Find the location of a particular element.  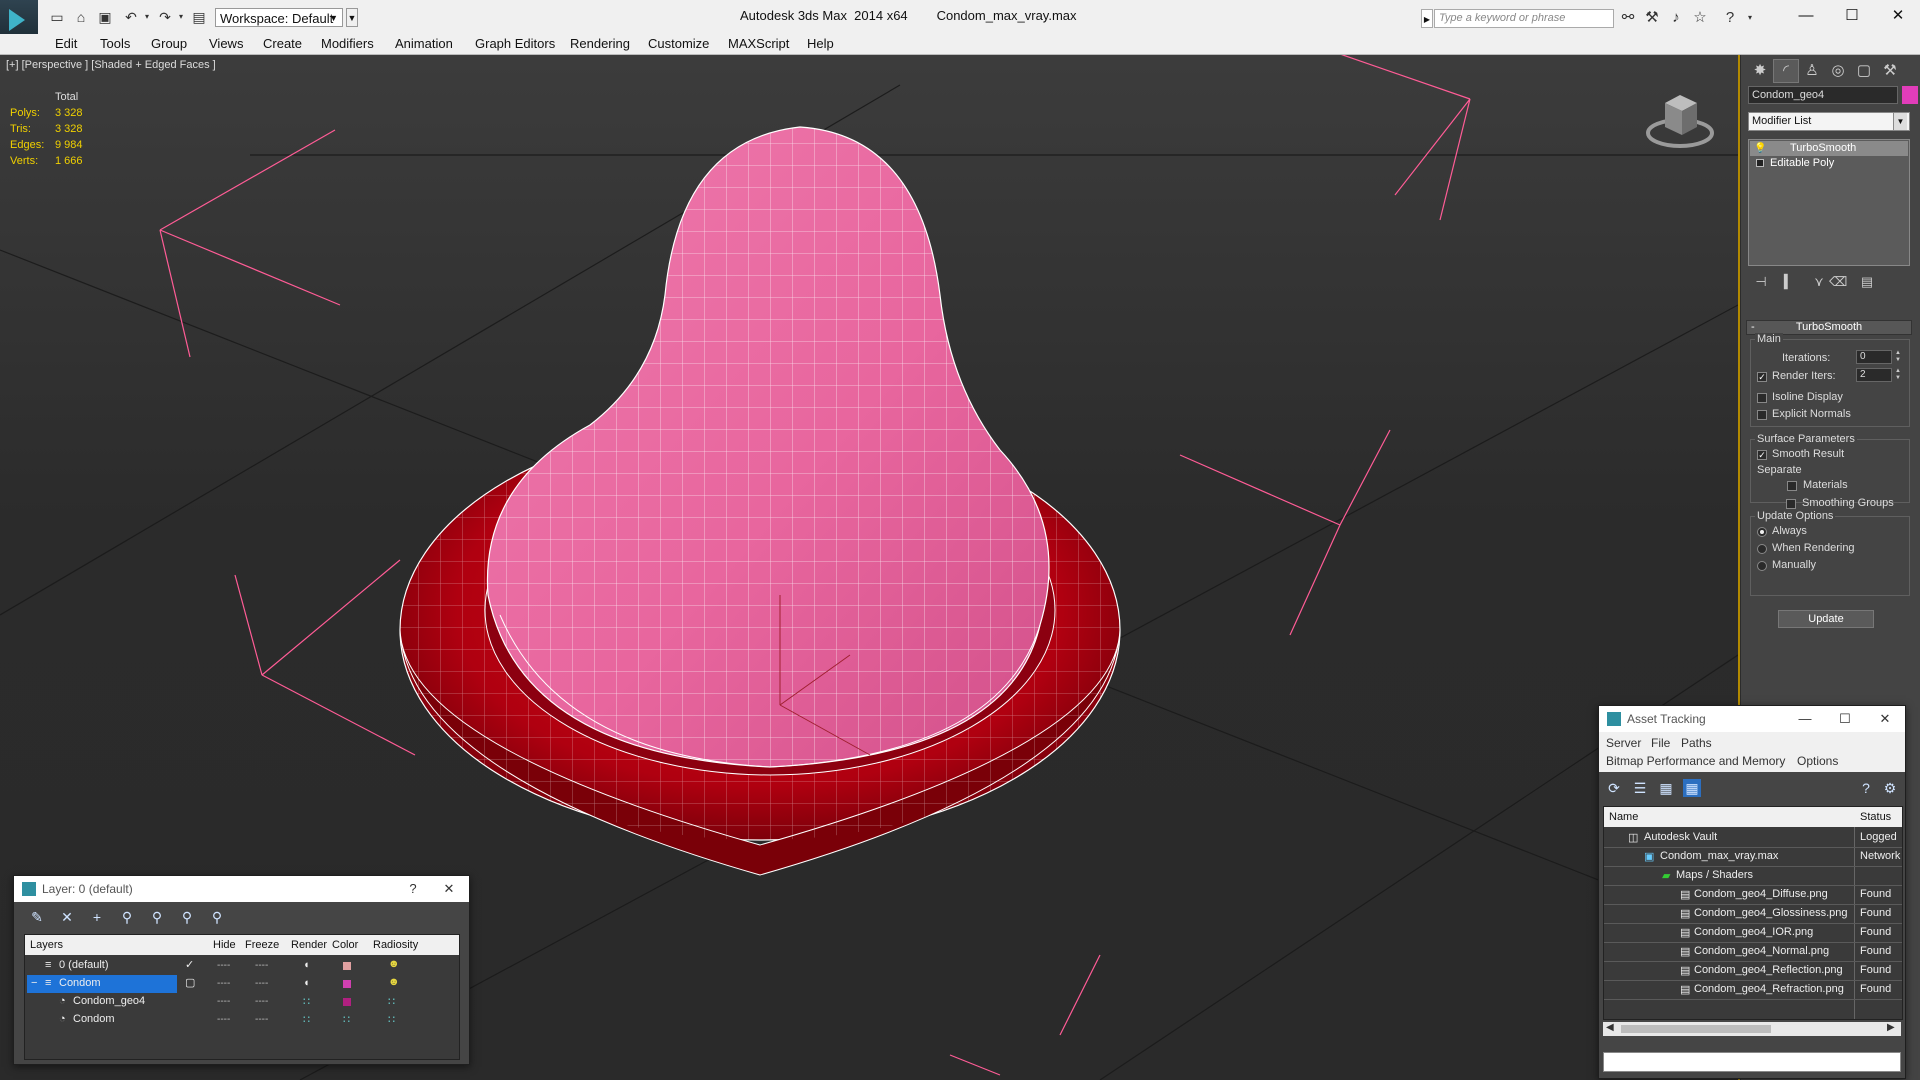

save-file-icon: ▣ is located at coordinates (105, 17).